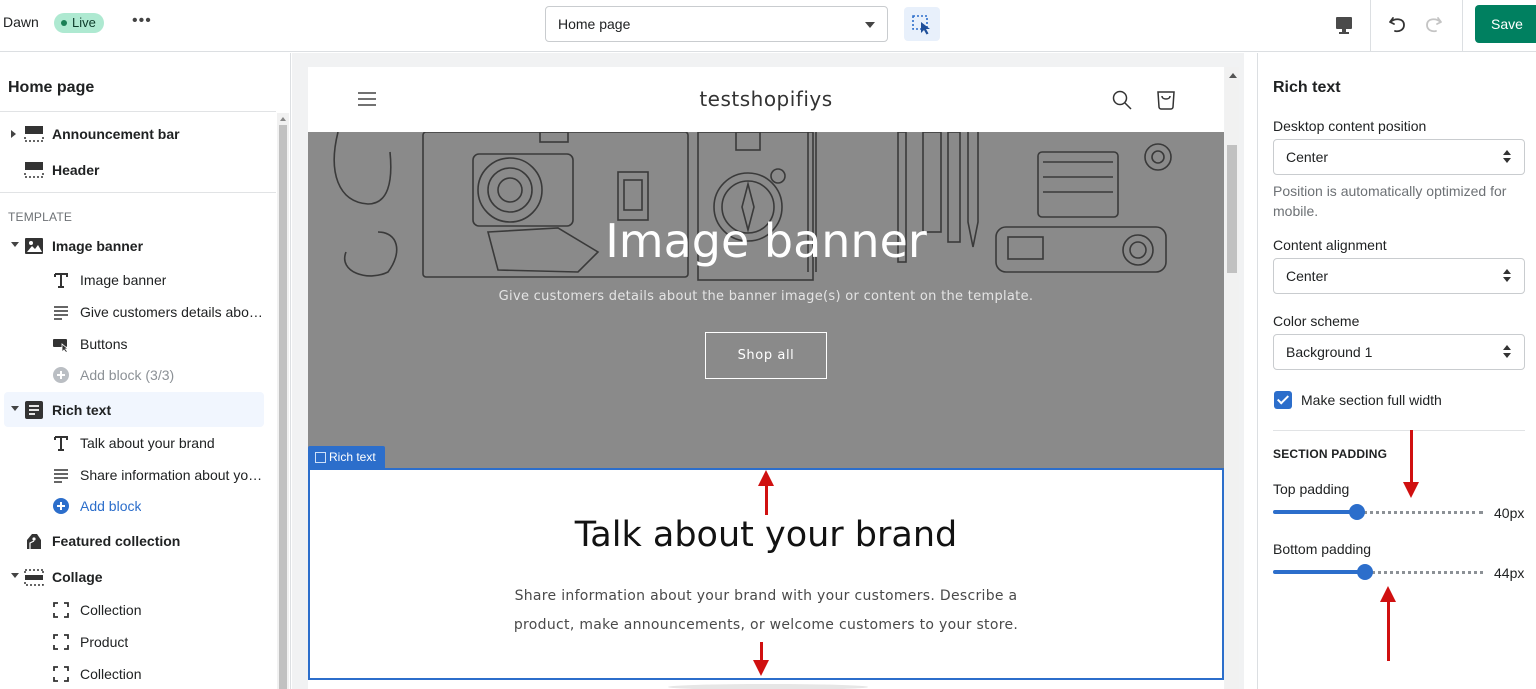  What do you see at coordinates (1399, 157) in the screenshot?
I see `desktop-position-select: Center` at bounding box center [1399, 157].